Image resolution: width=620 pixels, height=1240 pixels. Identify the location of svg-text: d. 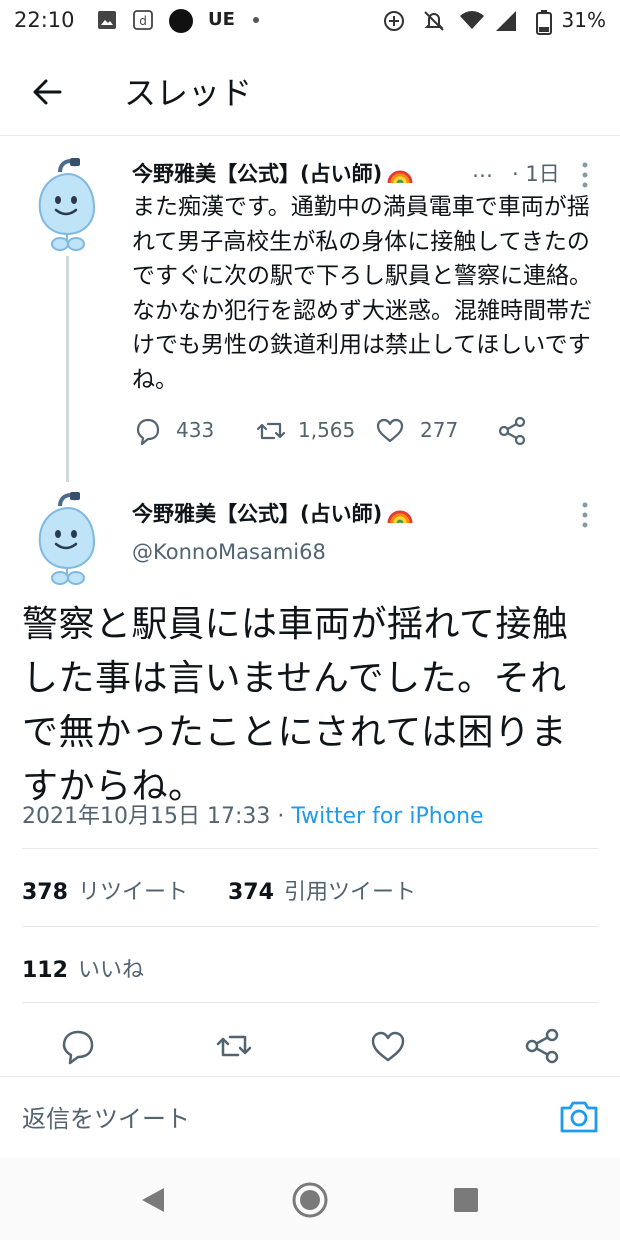
(143, 21).